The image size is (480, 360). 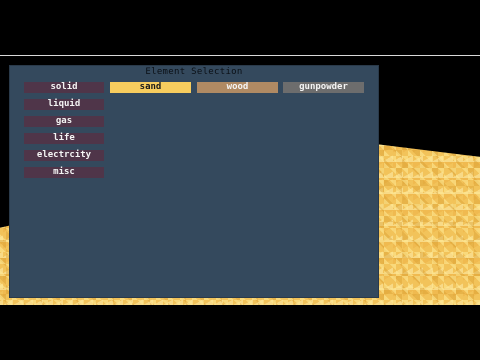 What do you see at coordinates (64, 104) in the screenshot?
I see `category-liquid-button: liquid` at bounding box center [64, 104].